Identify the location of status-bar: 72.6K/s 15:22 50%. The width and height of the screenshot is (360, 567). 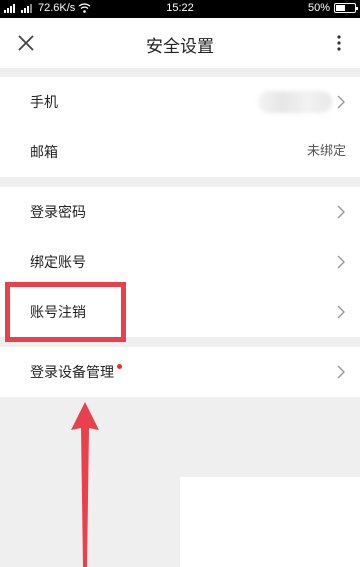
(180, 9).